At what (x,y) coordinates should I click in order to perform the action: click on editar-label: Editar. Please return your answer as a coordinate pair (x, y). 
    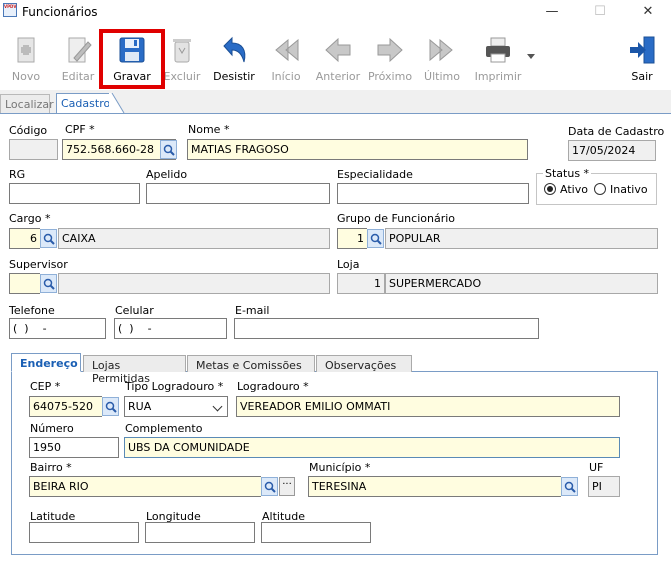
    Looking at the image, I should click on (78, 76).